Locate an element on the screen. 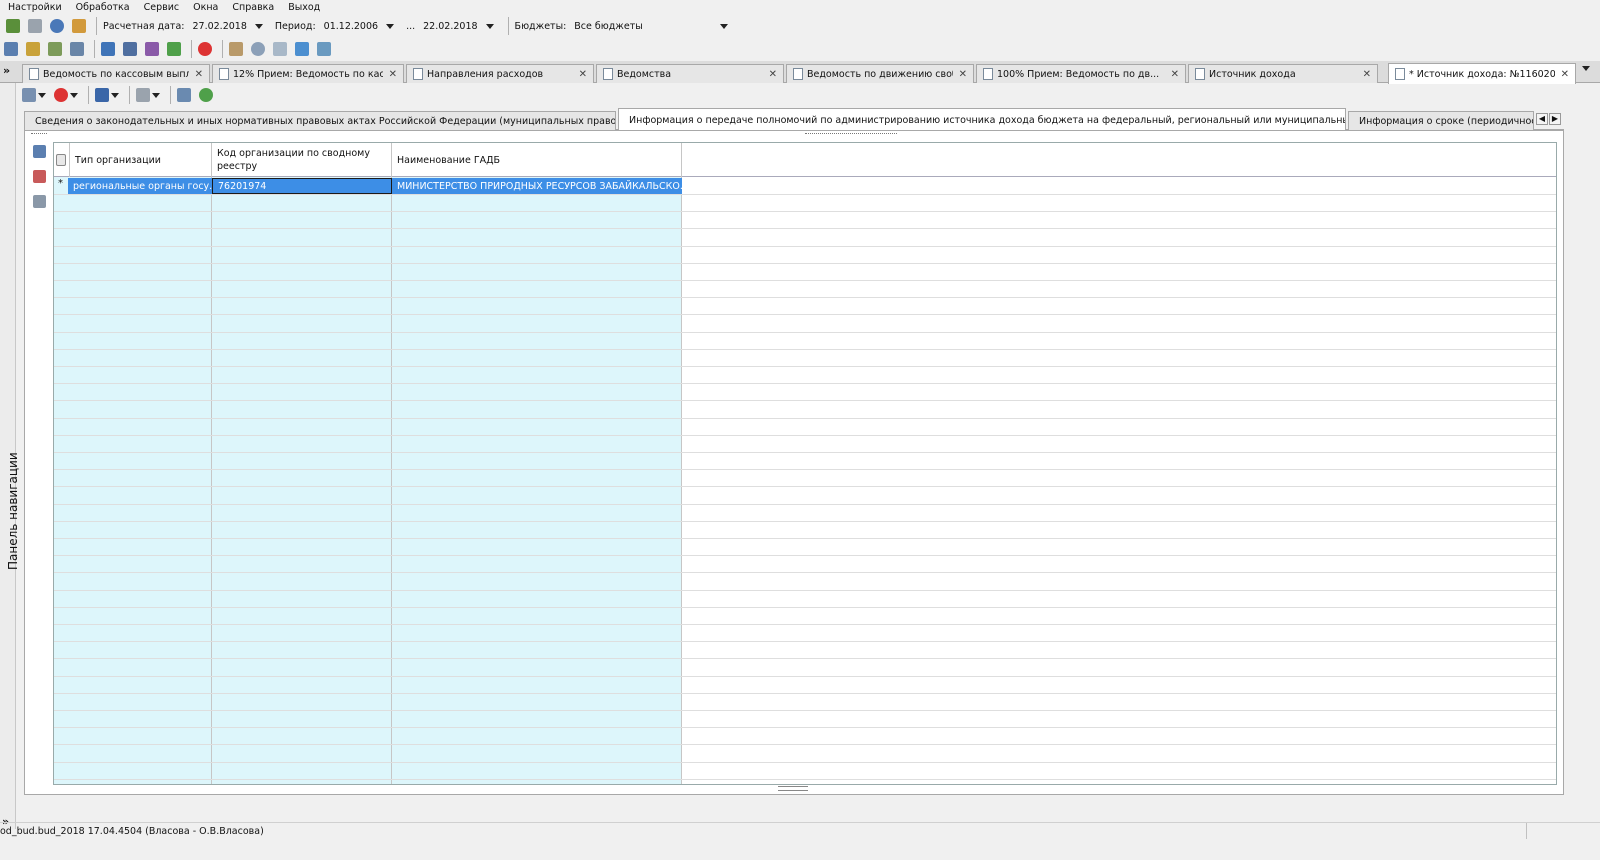 The height and width of the screenshot is (860, 1600). tab-term-info: Информация о сроке (периодичности, is located at coordinates (1441, 120).